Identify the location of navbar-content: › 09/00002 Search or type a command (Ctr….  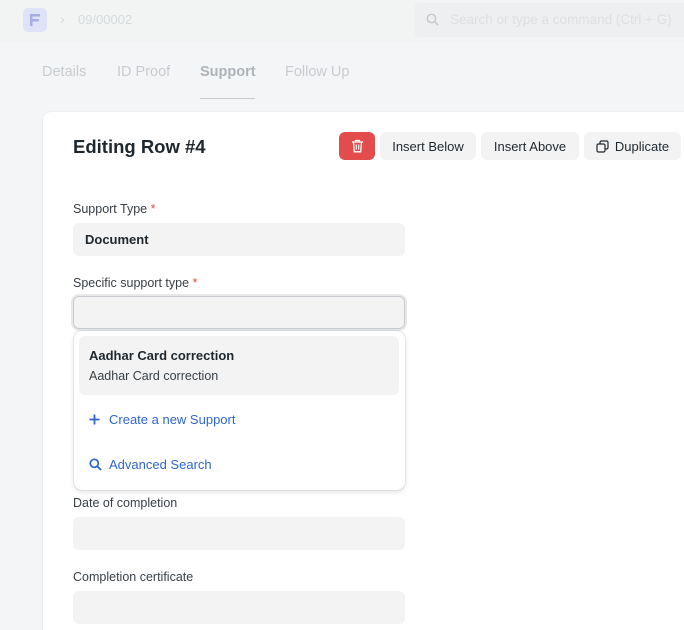
(342, 21).